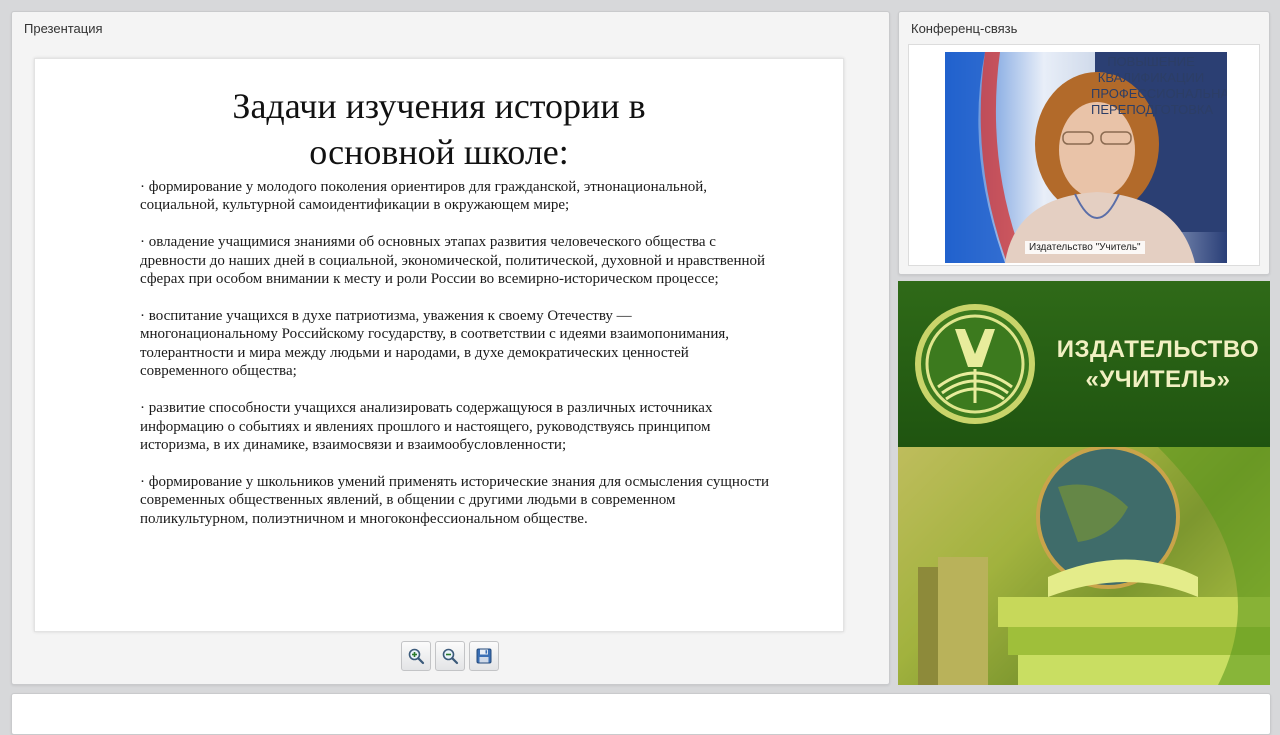 The image size is (1280, 735). I want to click on speaker-name-label: Издательство "Учитель", so click(1085, 247).